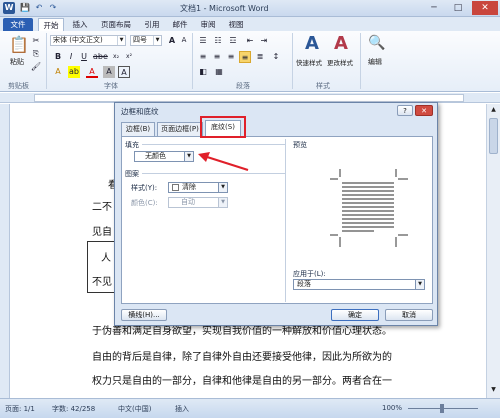 This screenshot has height=418, width=500. What do you see at coordinates (231, 57) in the screenshot?
I see `align-right-icon: ≡` at bounding box center [231, 57].